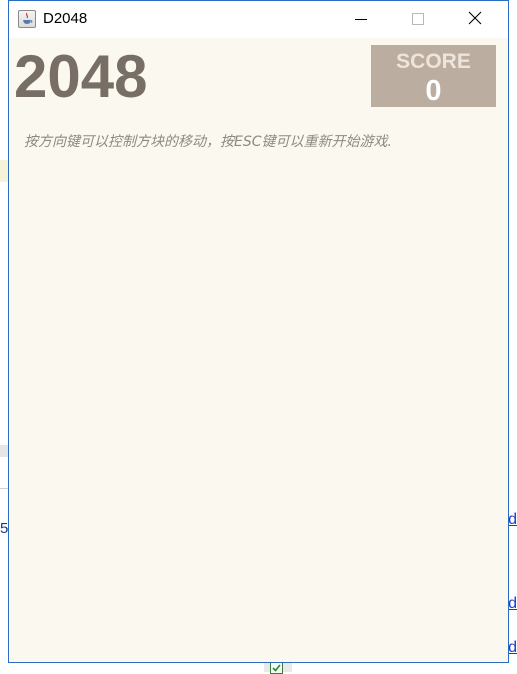 This screenshot has height=674, width=517. I want to click on minimize-icon, so click(361, 19).